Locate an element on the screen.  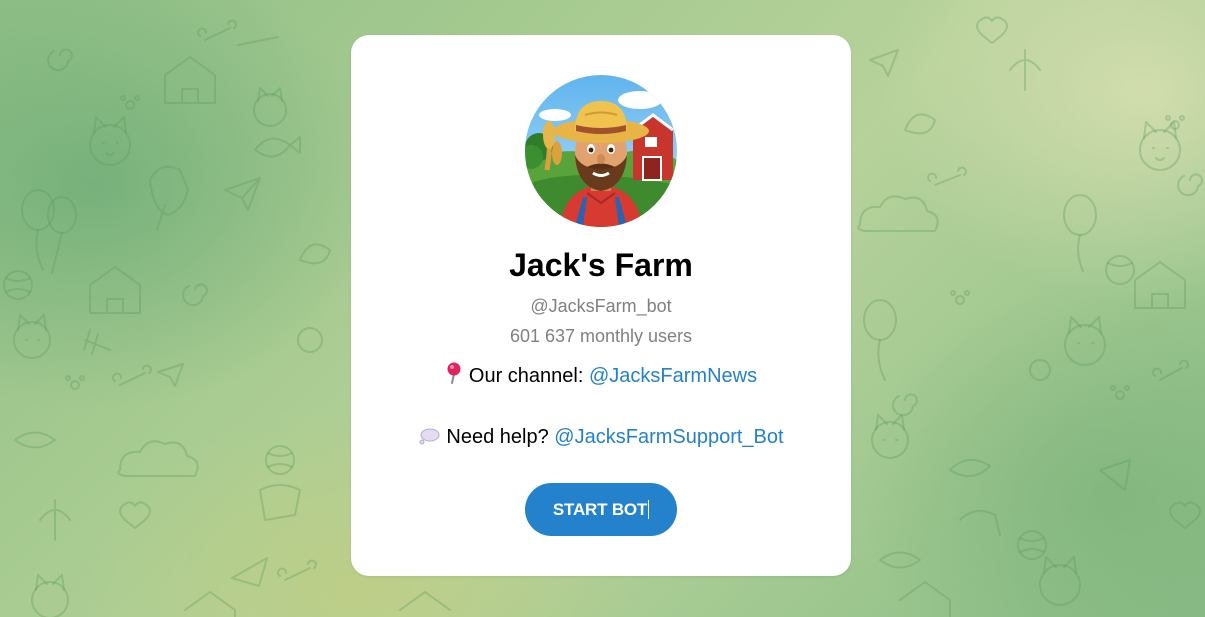
channel-label: Our channel: is located at coordinates (526, 376).